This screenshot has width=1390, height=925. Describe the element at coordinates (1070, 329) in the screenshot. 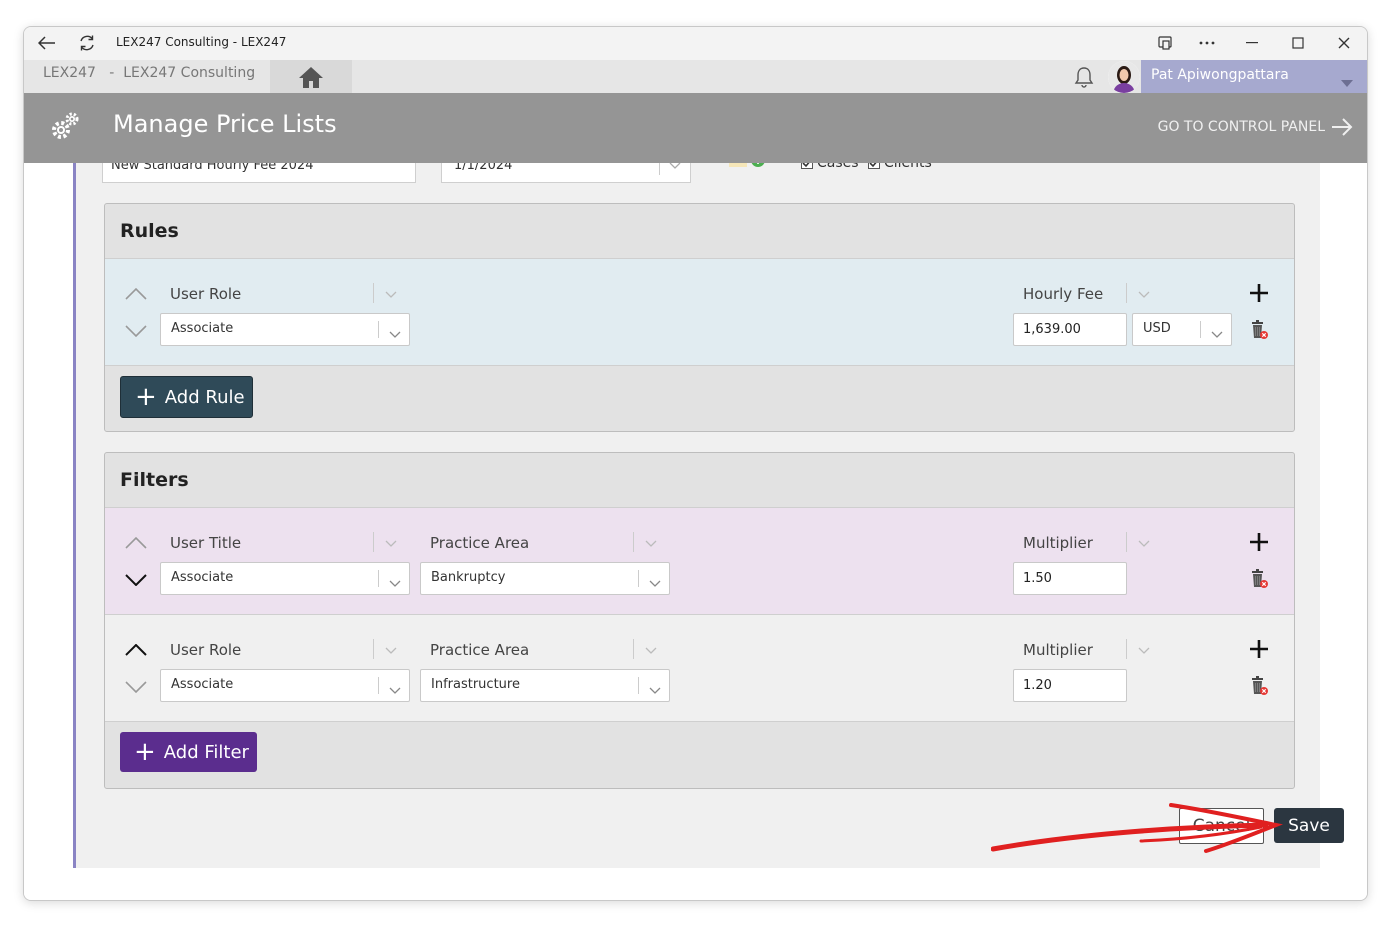

I see `hourly-fee-input: 1,639.00` at that location.